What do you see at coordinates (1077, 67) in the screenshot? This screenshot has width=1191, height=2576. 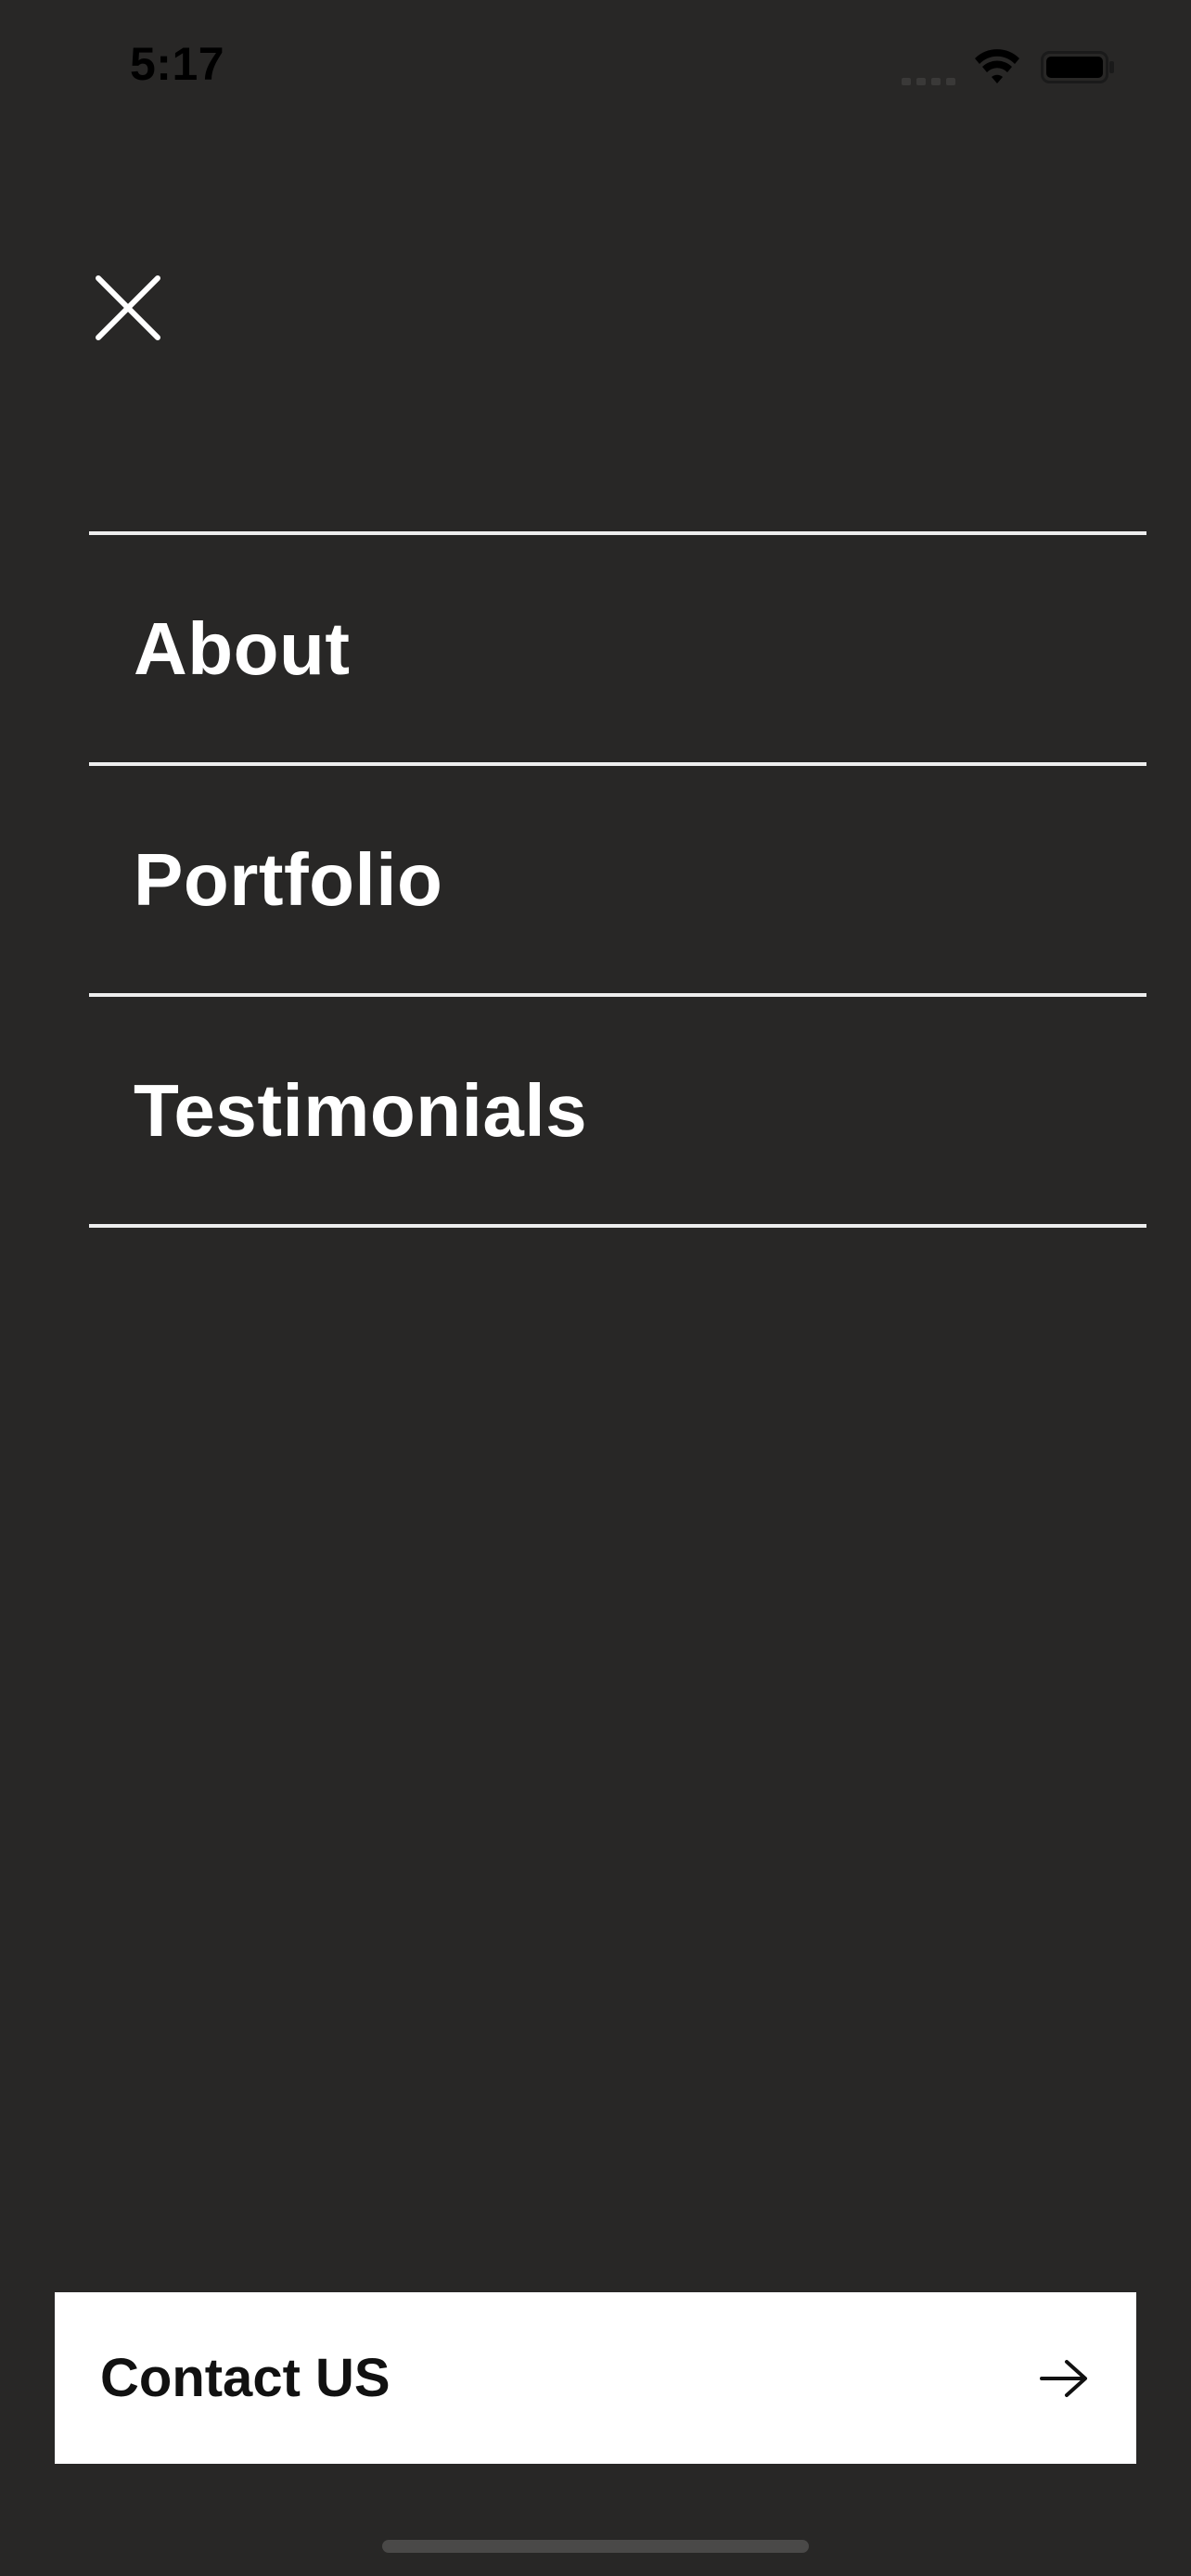 I see `battery-icon` at bounding box center [1077, 67].